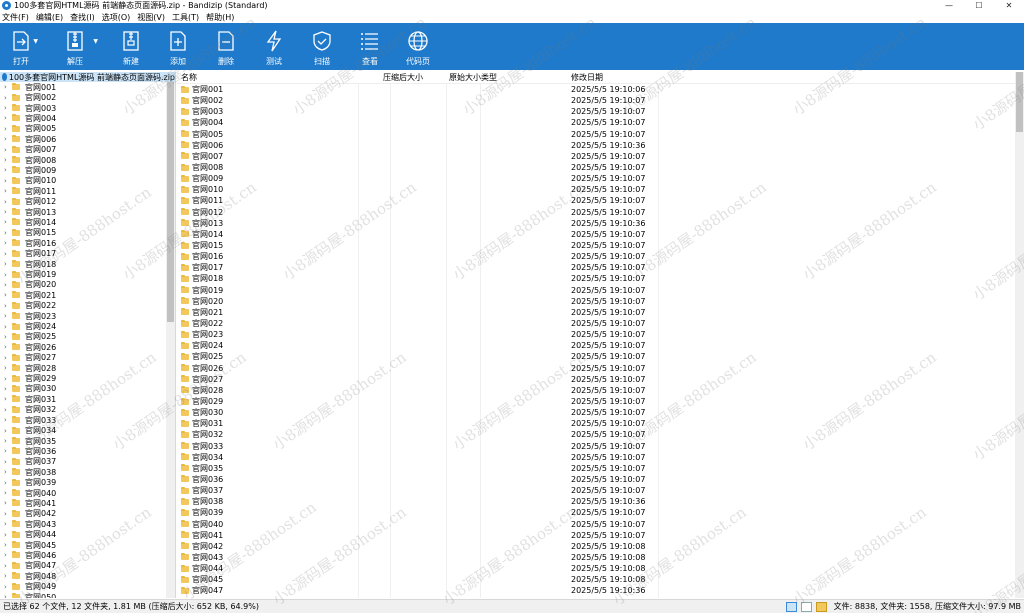 The width and height of the screenshot is (1024, 613). What do you see at coordinates (87, 576) in the screenshot?
I see `tree-item: › 官网048` at bounding box center [87, 576].